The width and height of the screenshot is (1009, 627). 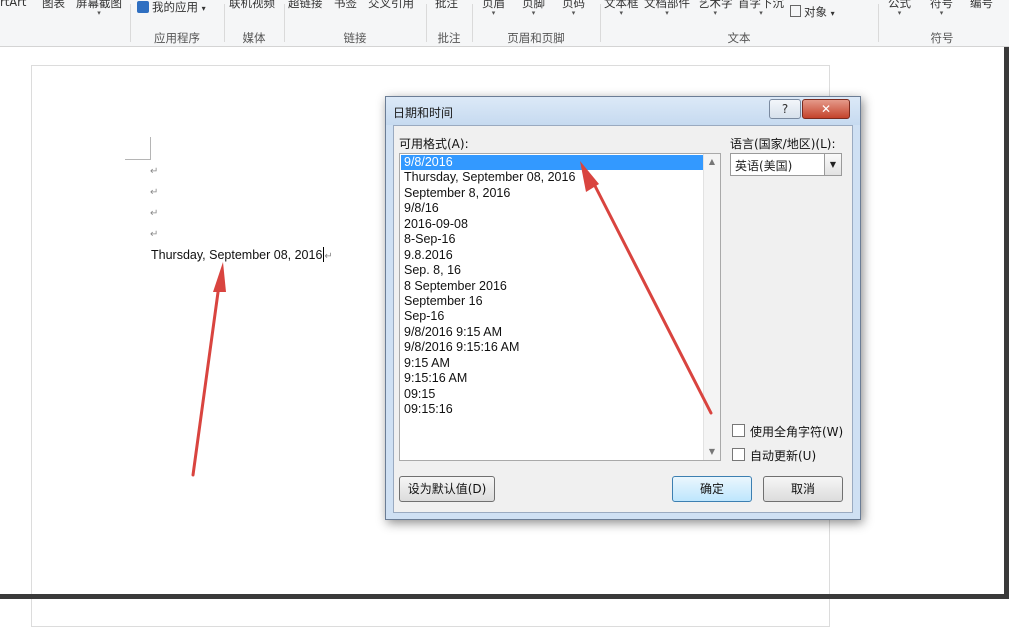 I want to click on format-option: 9/8/16, so click(x=552, y=208).